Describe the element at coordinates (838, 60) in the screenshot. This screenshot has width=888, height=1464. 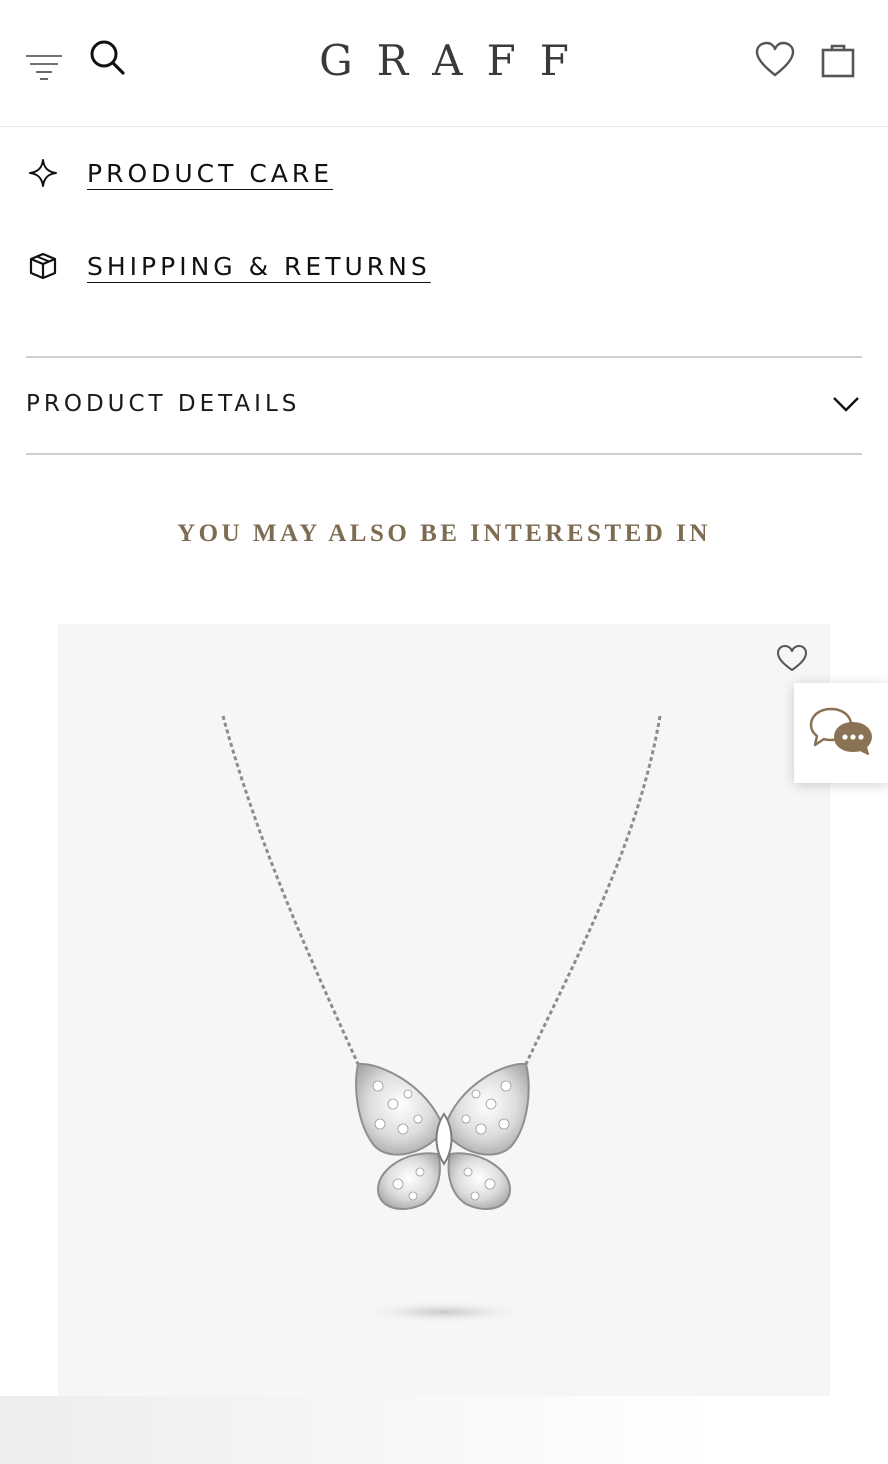
I see `shopping-bag-icon` at that location.